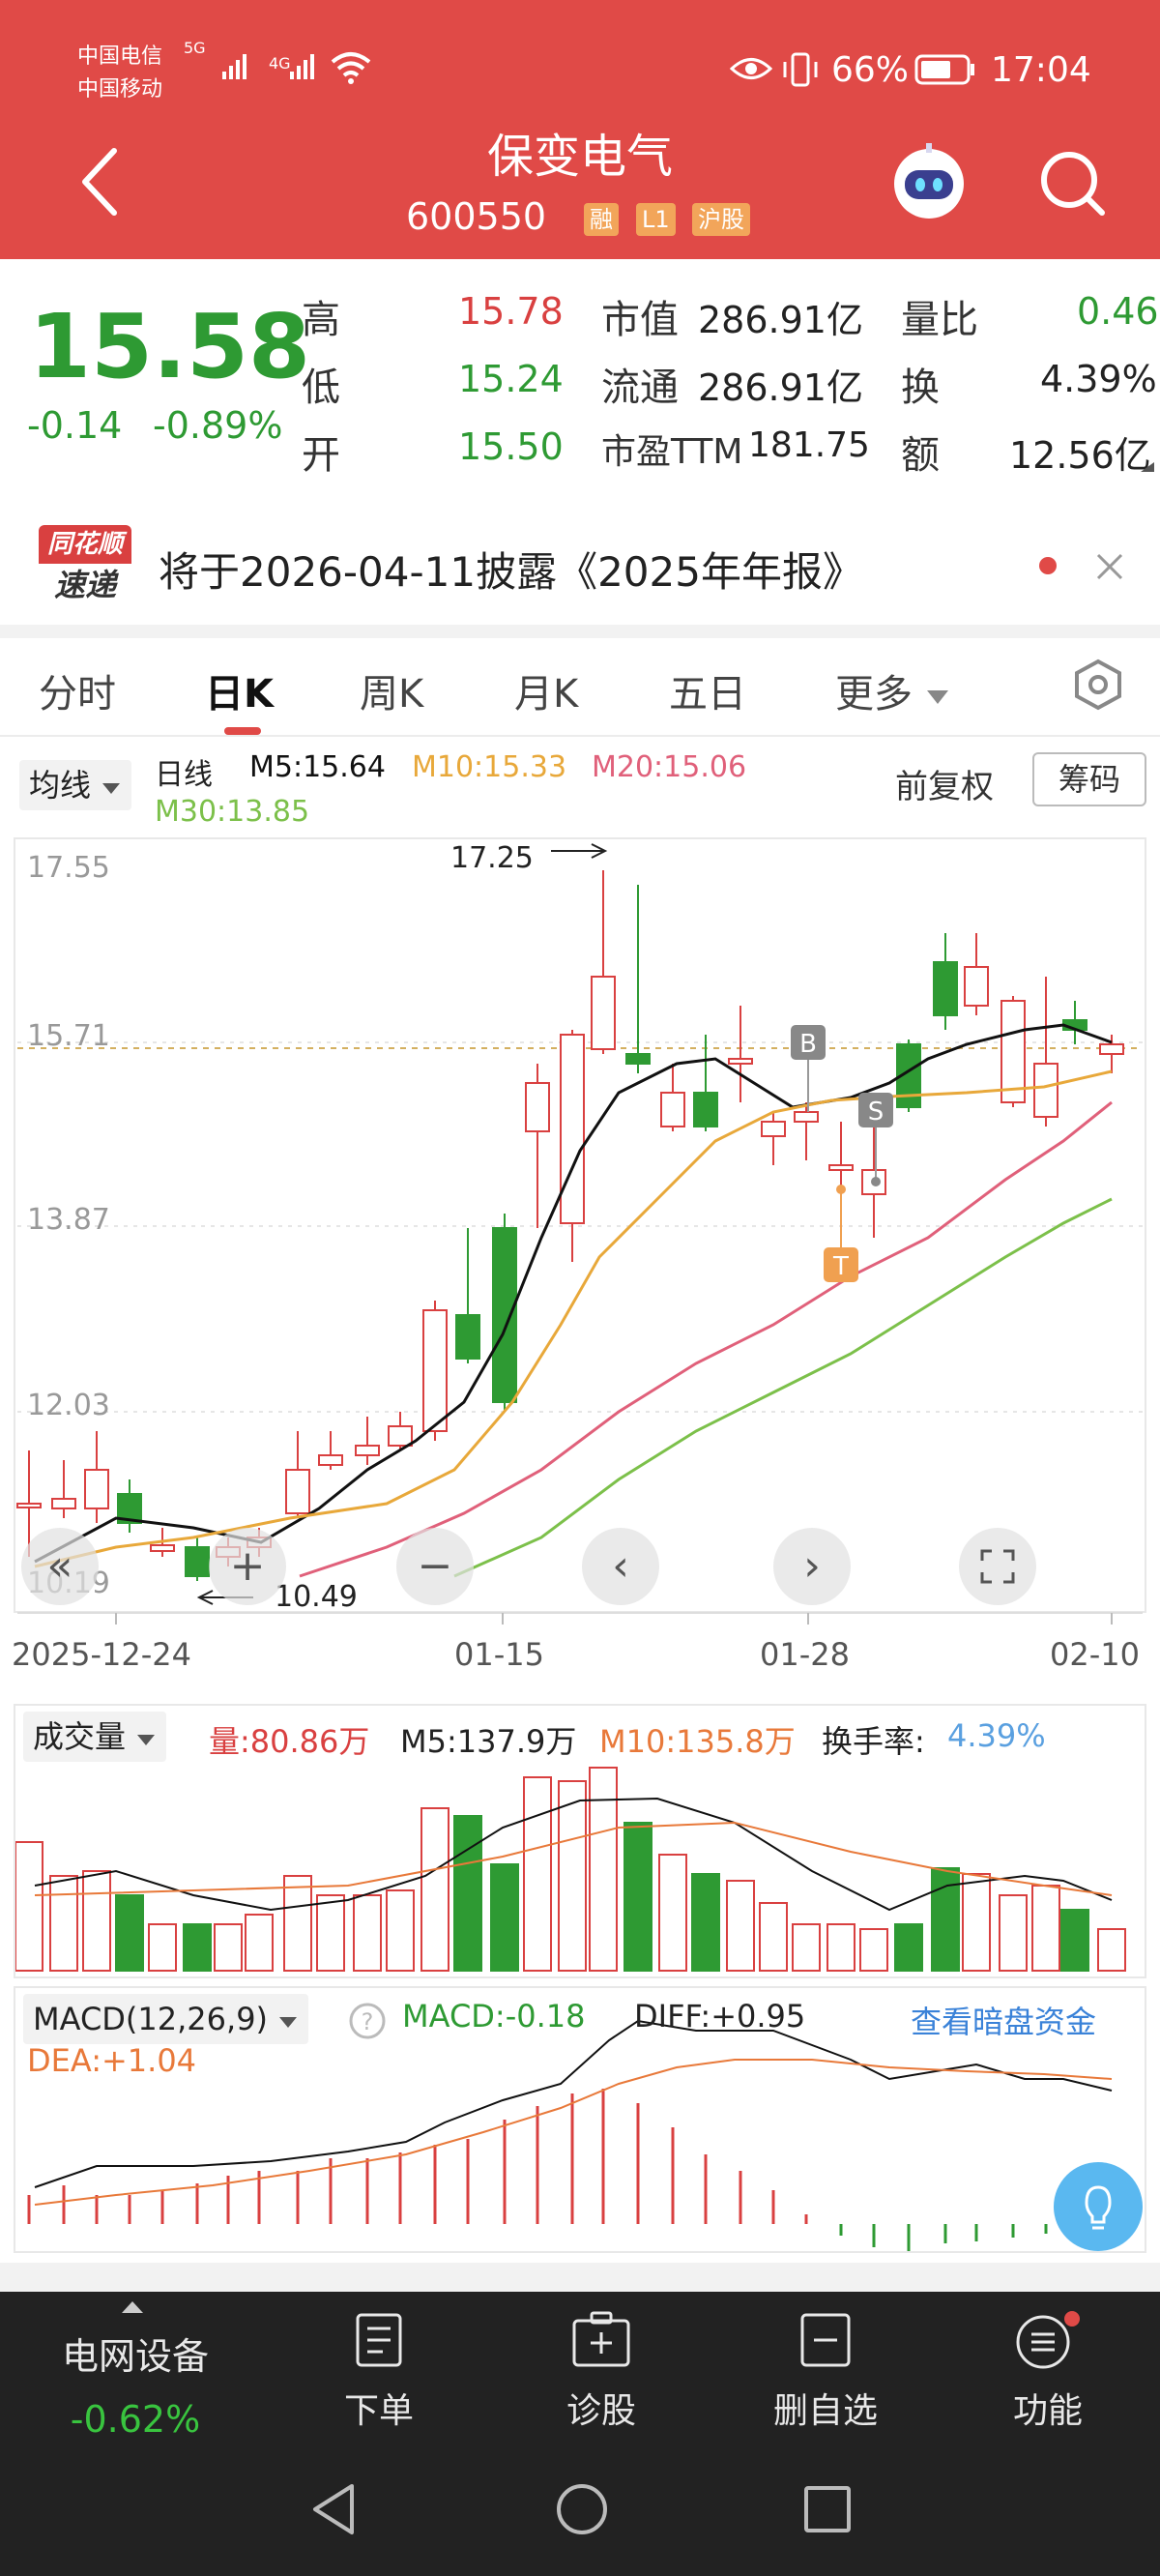  What do you see at coordinates (247, 1566) in the screenshot?
I see `zoom-in-button: +` at bounding box center [247, 1566].